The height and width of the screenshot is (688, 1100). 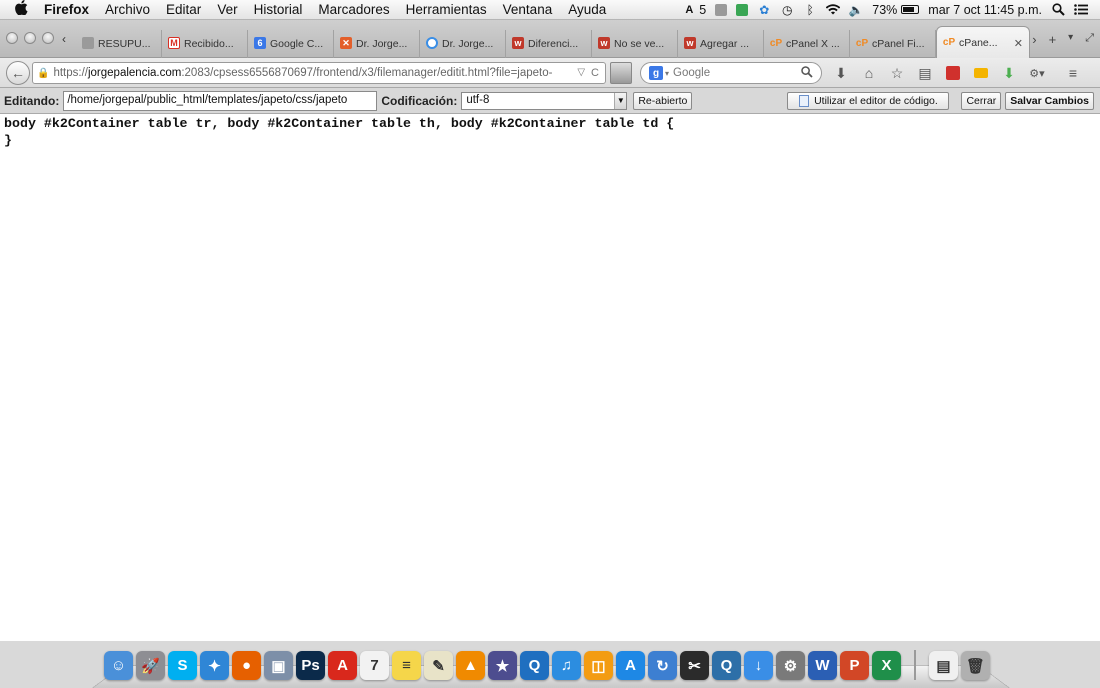 What do you see at coordinates (66, 9) in the screenshot?
I see `menu-app-name: Firefox` at bounding box center [66, 9].